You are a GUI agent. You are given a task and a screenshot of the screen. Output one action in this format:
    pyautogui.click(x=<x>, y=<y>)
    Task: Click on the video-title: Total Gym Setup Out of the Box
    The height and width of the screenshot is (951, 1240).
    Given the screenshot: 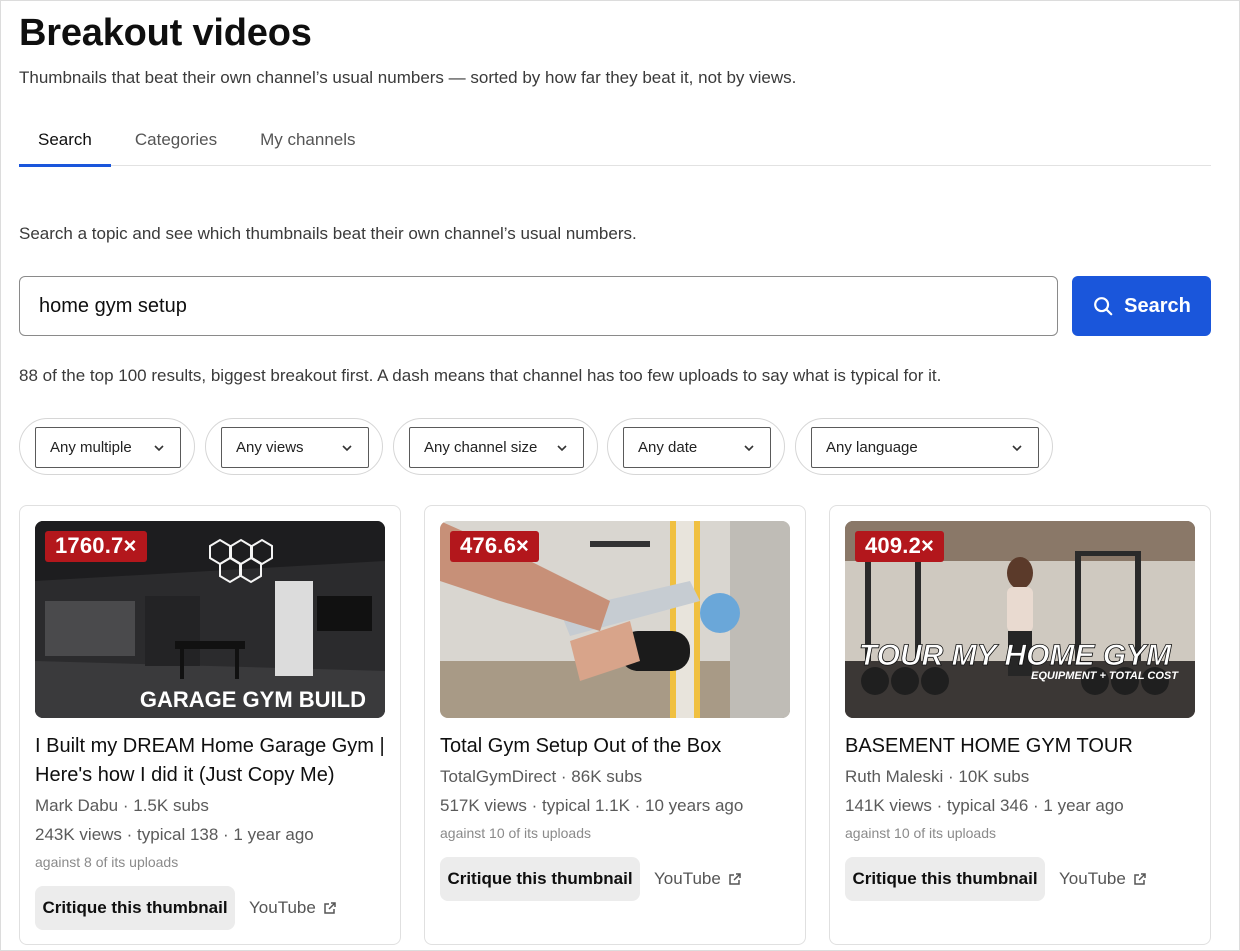 What is the action you would take?
    pyautogui.click(x=615, y=746)
    